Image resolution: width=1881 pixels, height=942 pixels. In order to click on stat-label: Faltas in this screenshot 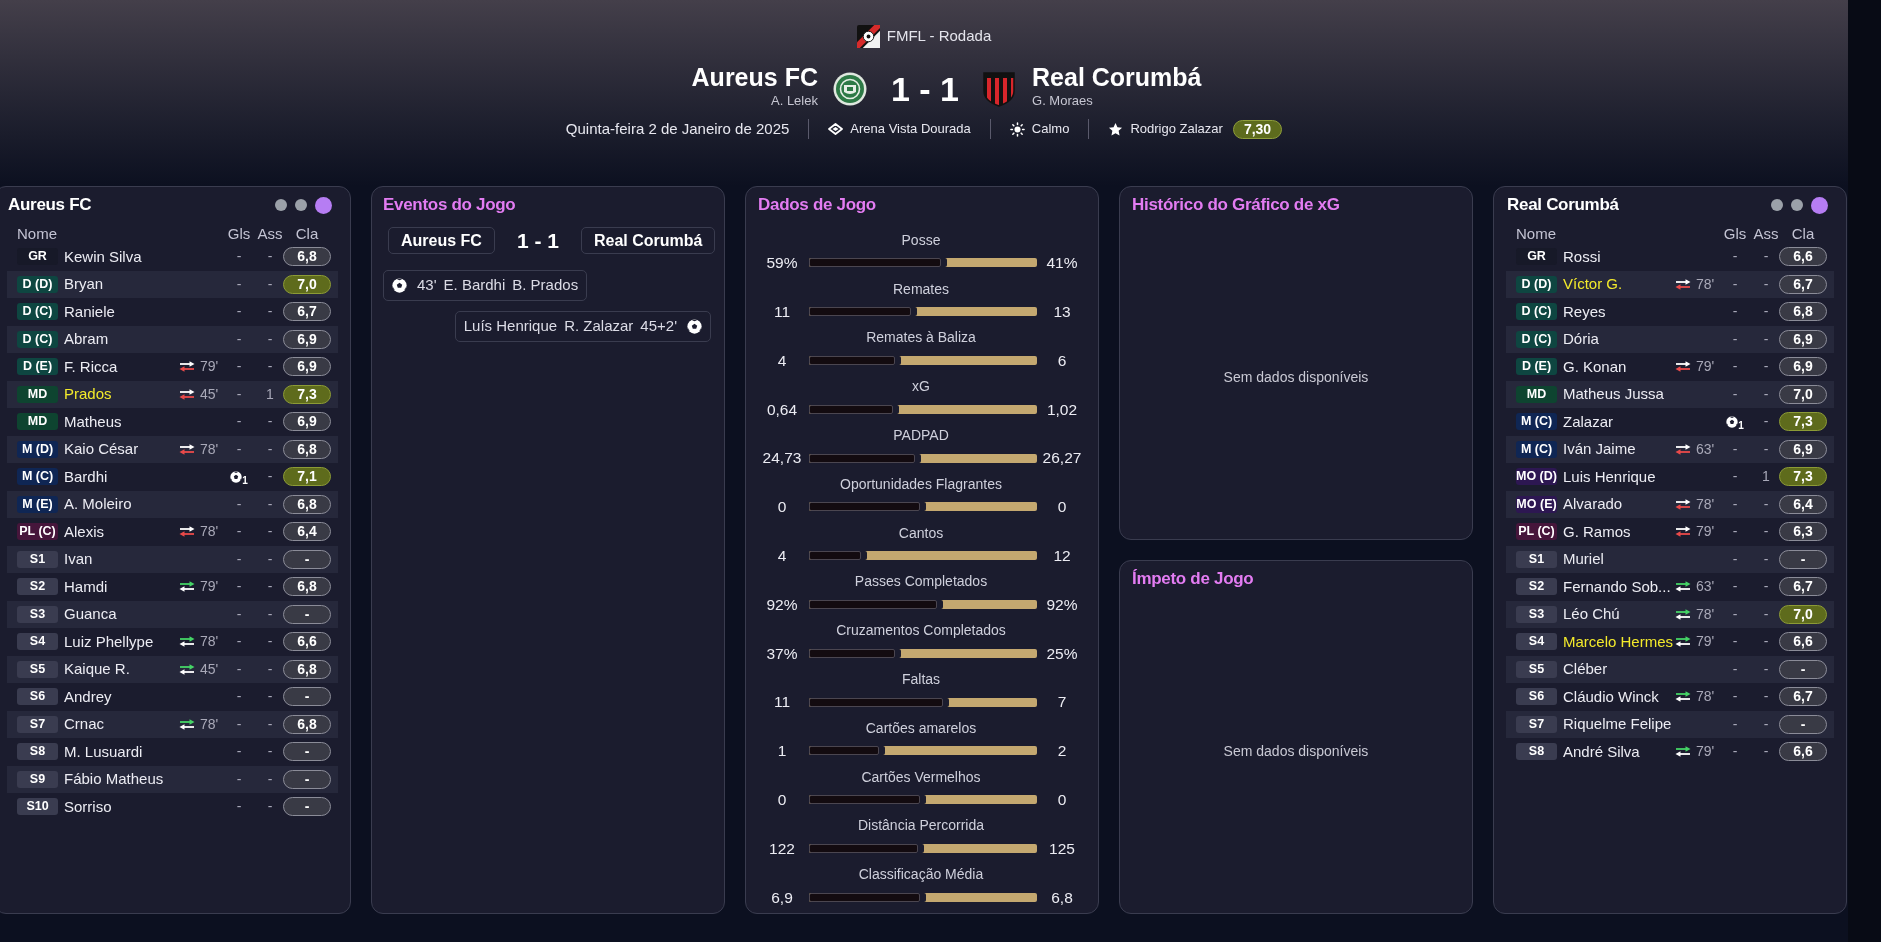, I will do `click(921, 679)`.